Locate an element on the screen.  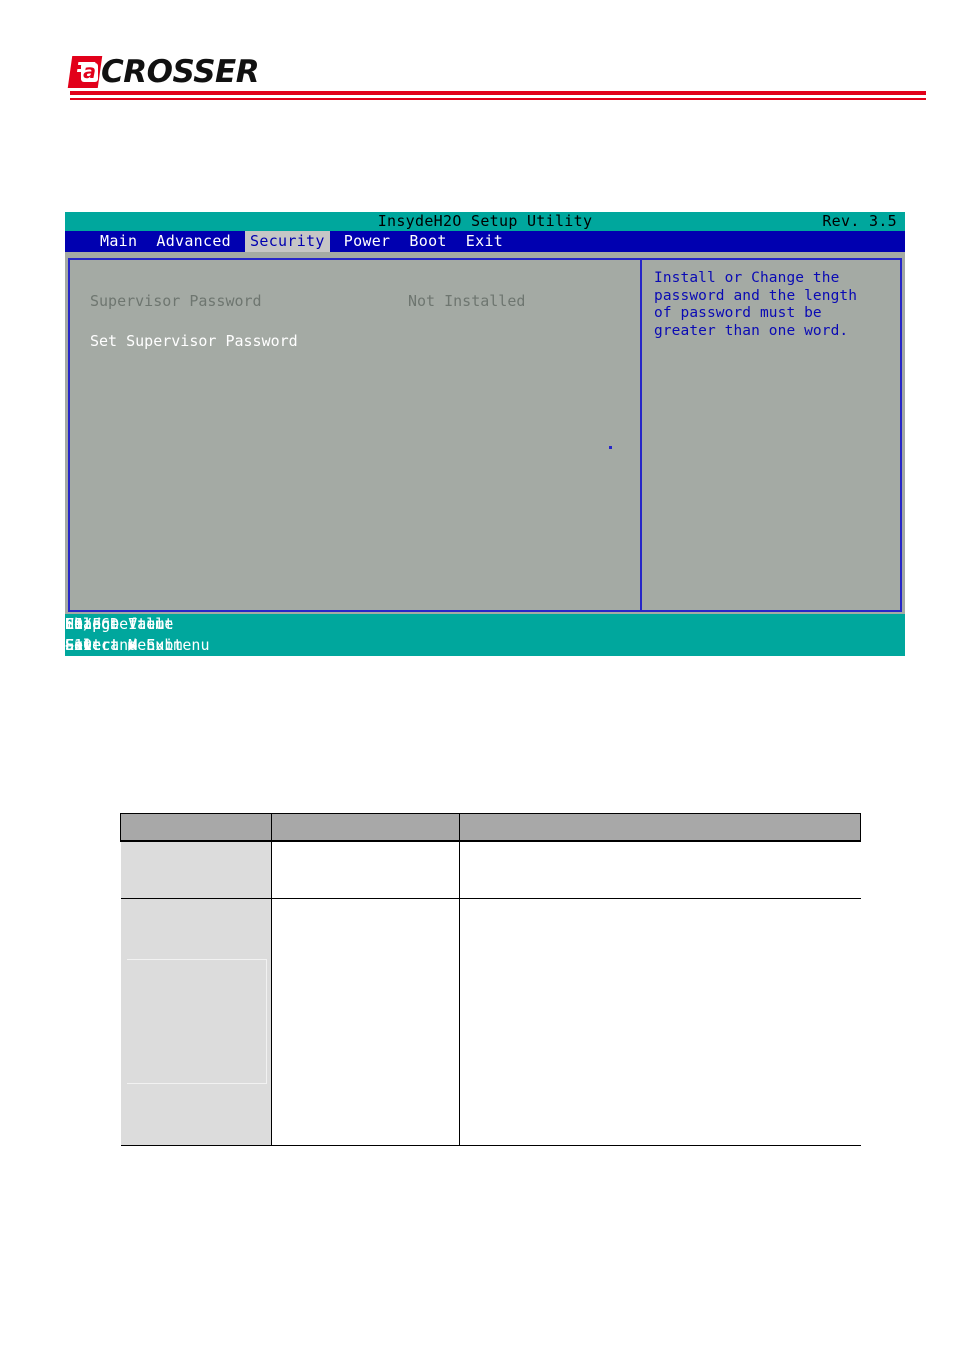
setting-supervisor-password-value: Not Installed is located at coordinates (467, 301).